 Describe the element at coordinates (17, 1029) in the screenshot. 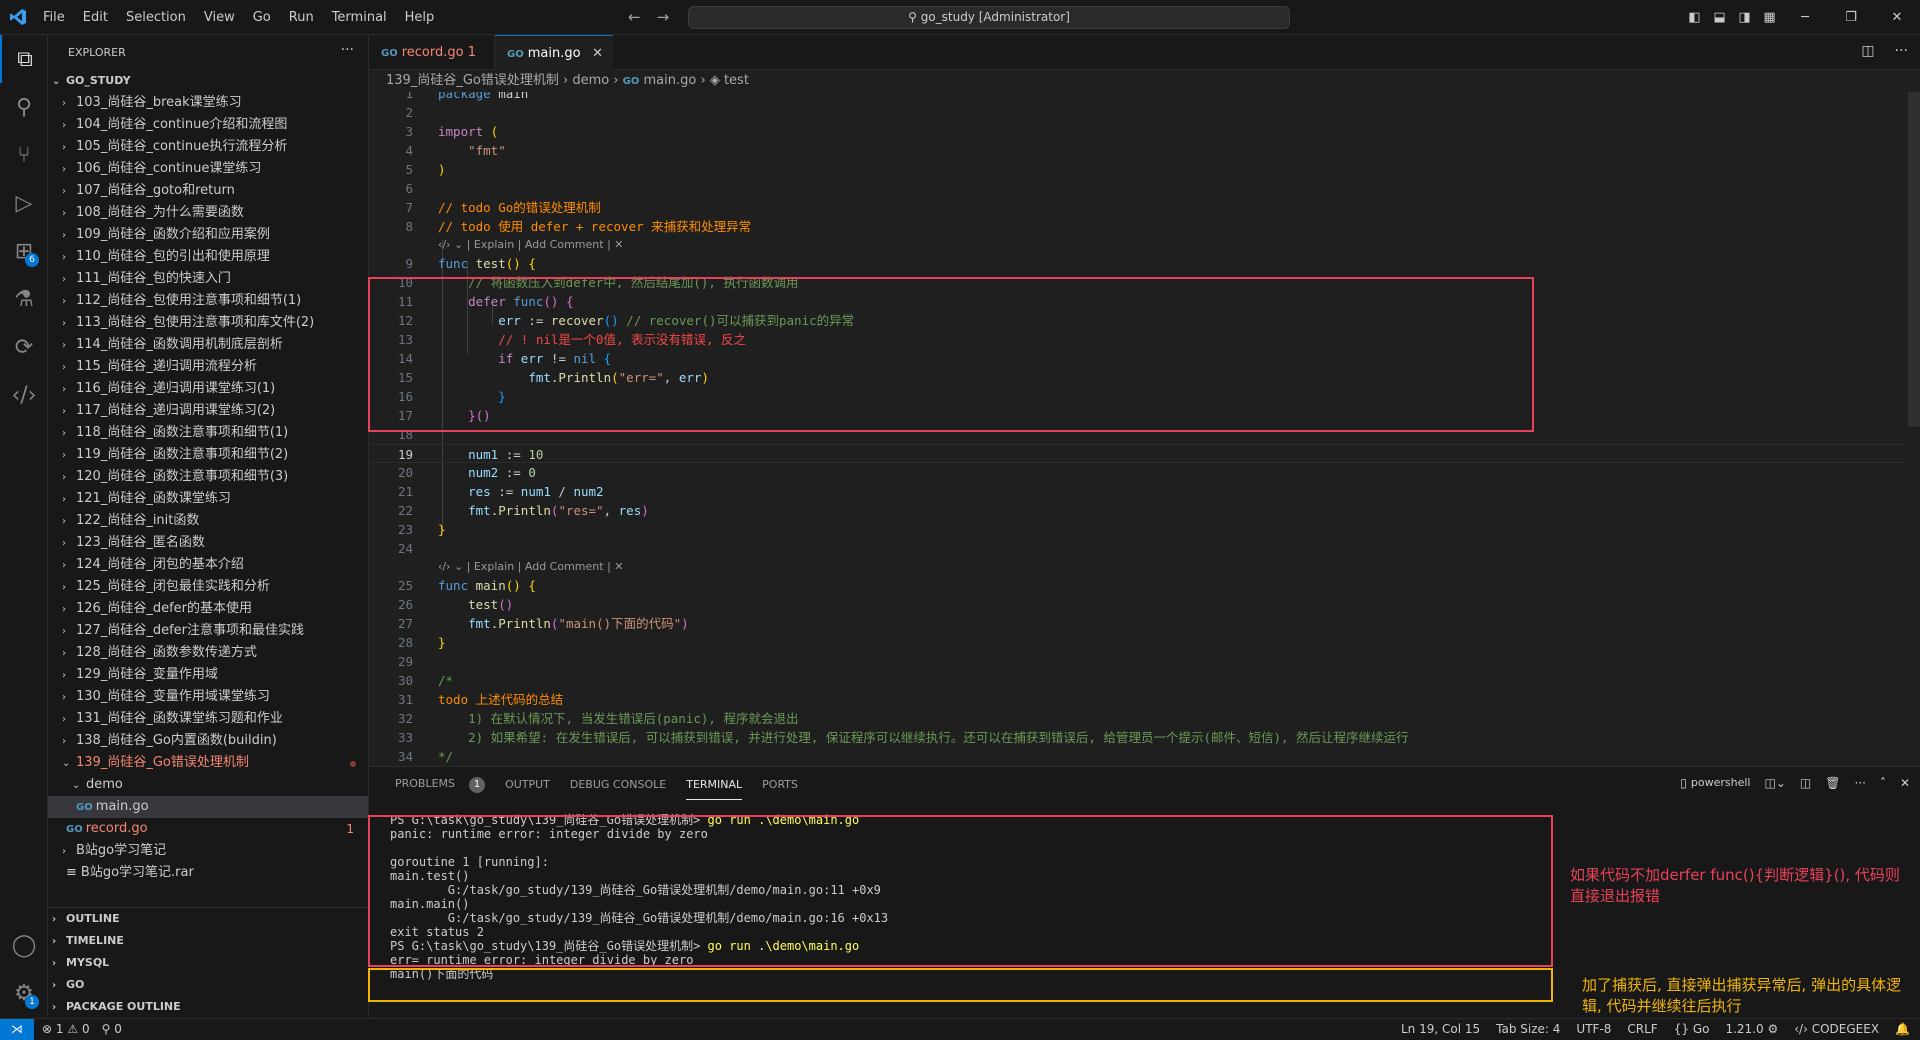

I see `remote-icon: ⋊` at that location.